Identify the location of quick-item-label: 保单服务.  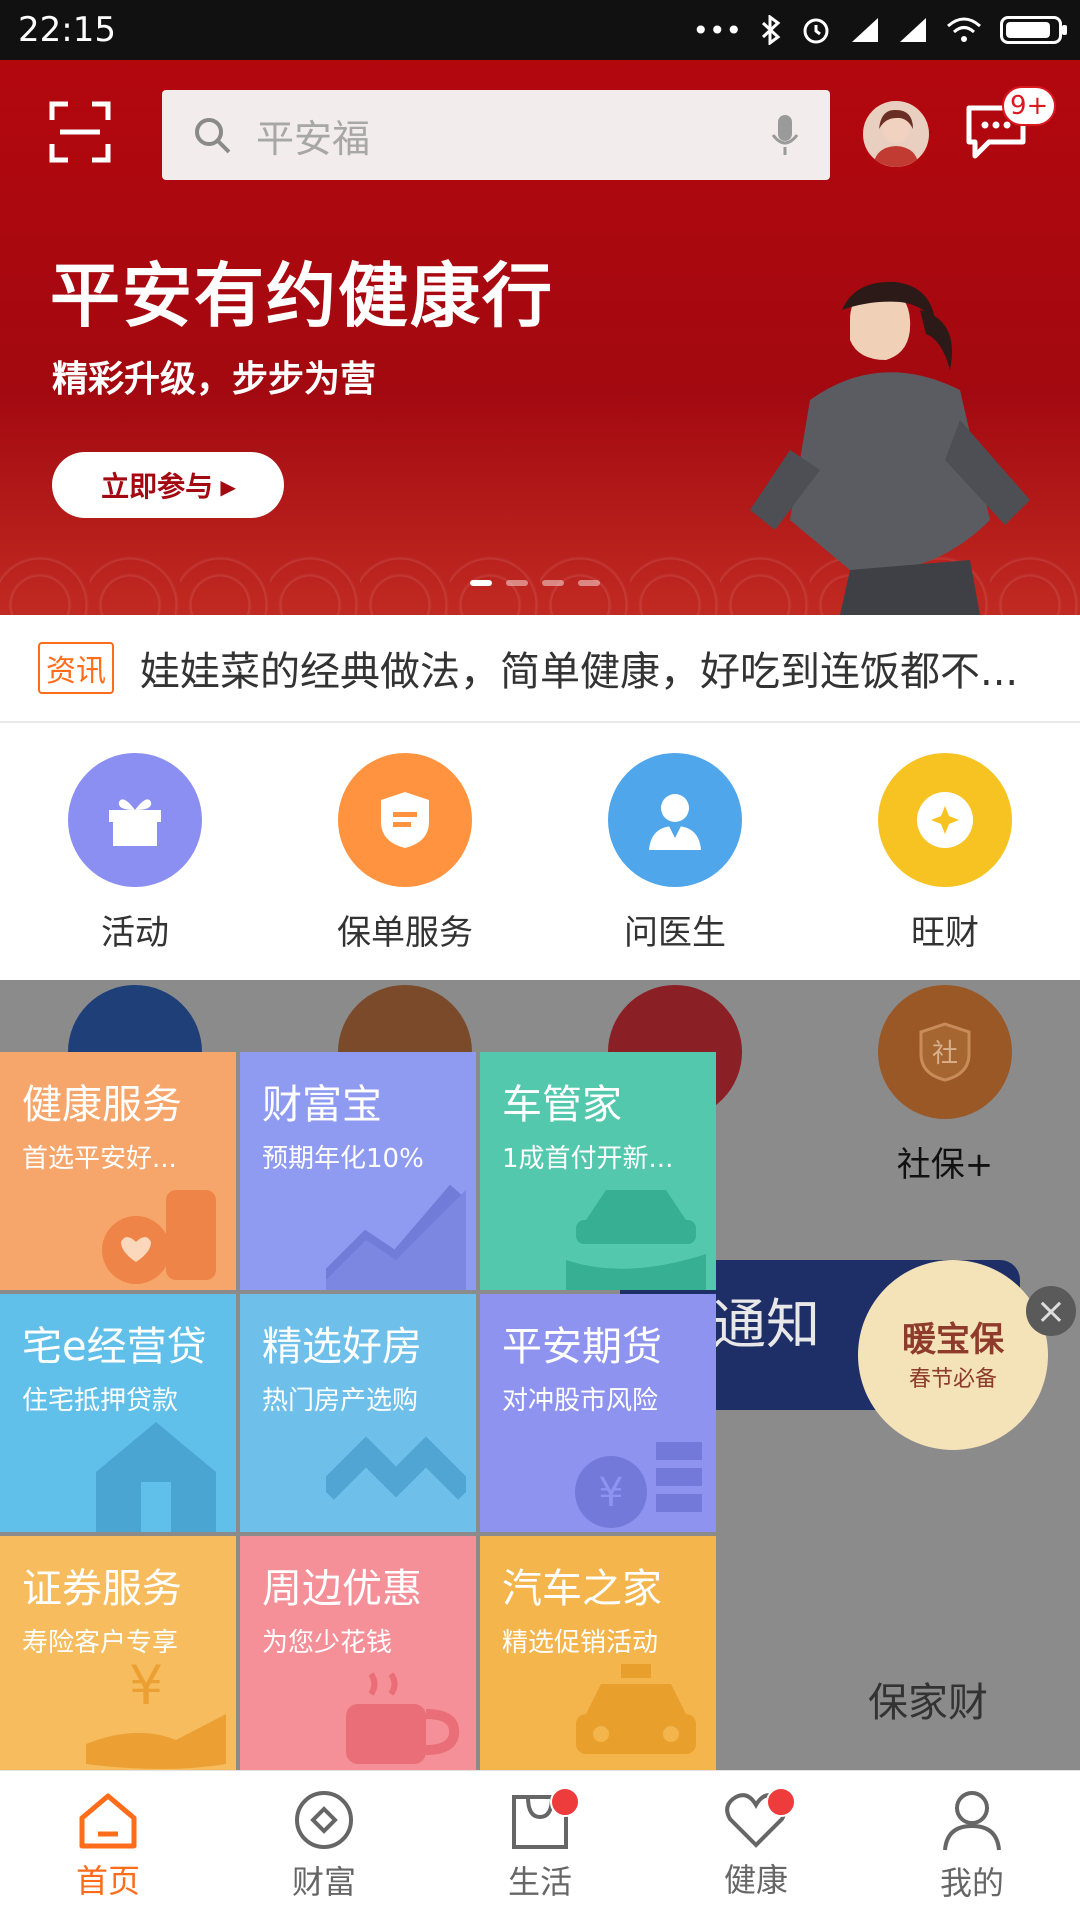
(405, 933).